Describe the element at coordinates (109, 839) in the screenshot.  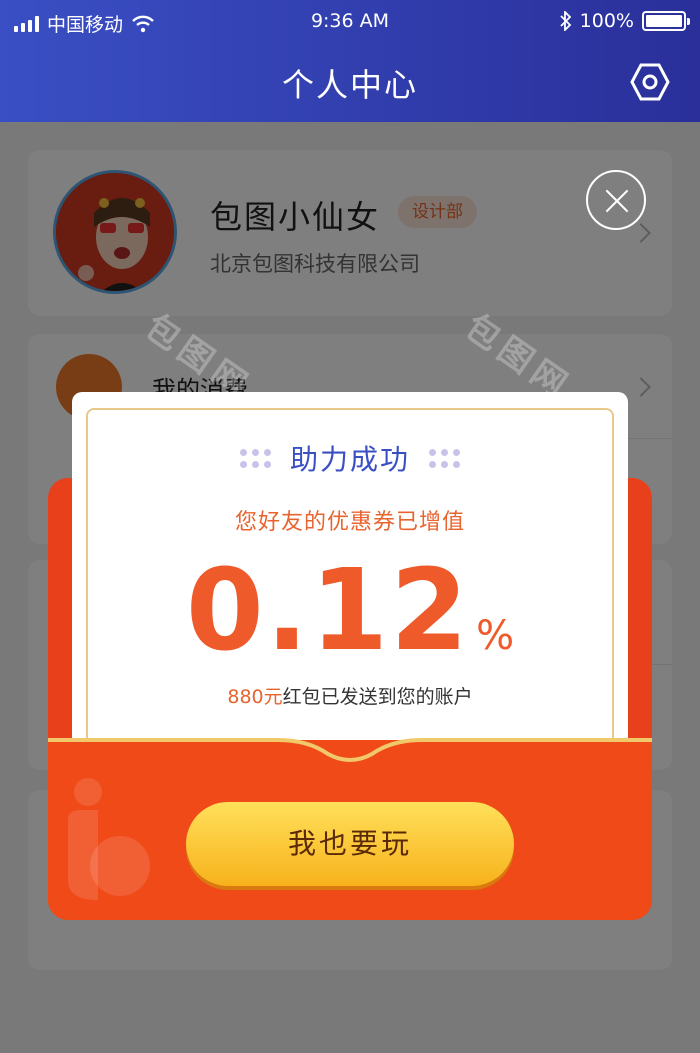
I see `brand-logo-icon` at that location.